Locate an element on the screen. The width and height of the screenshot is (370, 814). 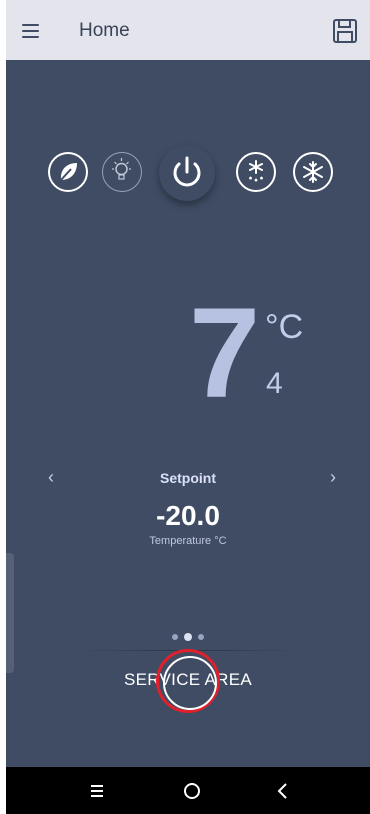
secondary-value: 4 is located at coordinates (274, 383).